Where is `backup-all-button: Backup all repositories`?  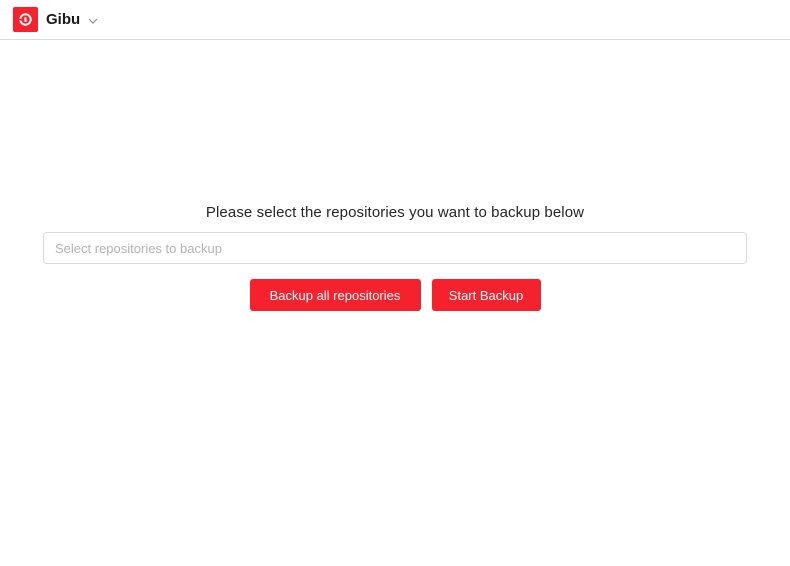 backup-all-button: Backup all repositories is located at coordinates (335, 295).